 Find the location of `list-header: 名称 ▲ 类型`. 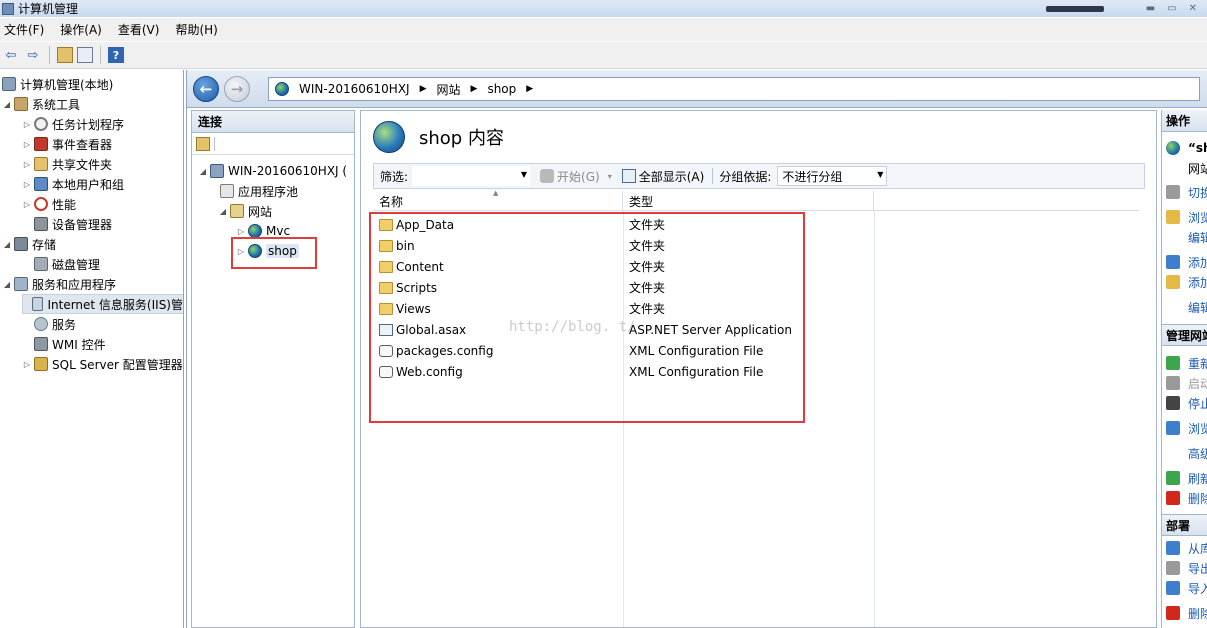

list-header: 名称 ▲ 类型 is located at coordinates (756, 200).